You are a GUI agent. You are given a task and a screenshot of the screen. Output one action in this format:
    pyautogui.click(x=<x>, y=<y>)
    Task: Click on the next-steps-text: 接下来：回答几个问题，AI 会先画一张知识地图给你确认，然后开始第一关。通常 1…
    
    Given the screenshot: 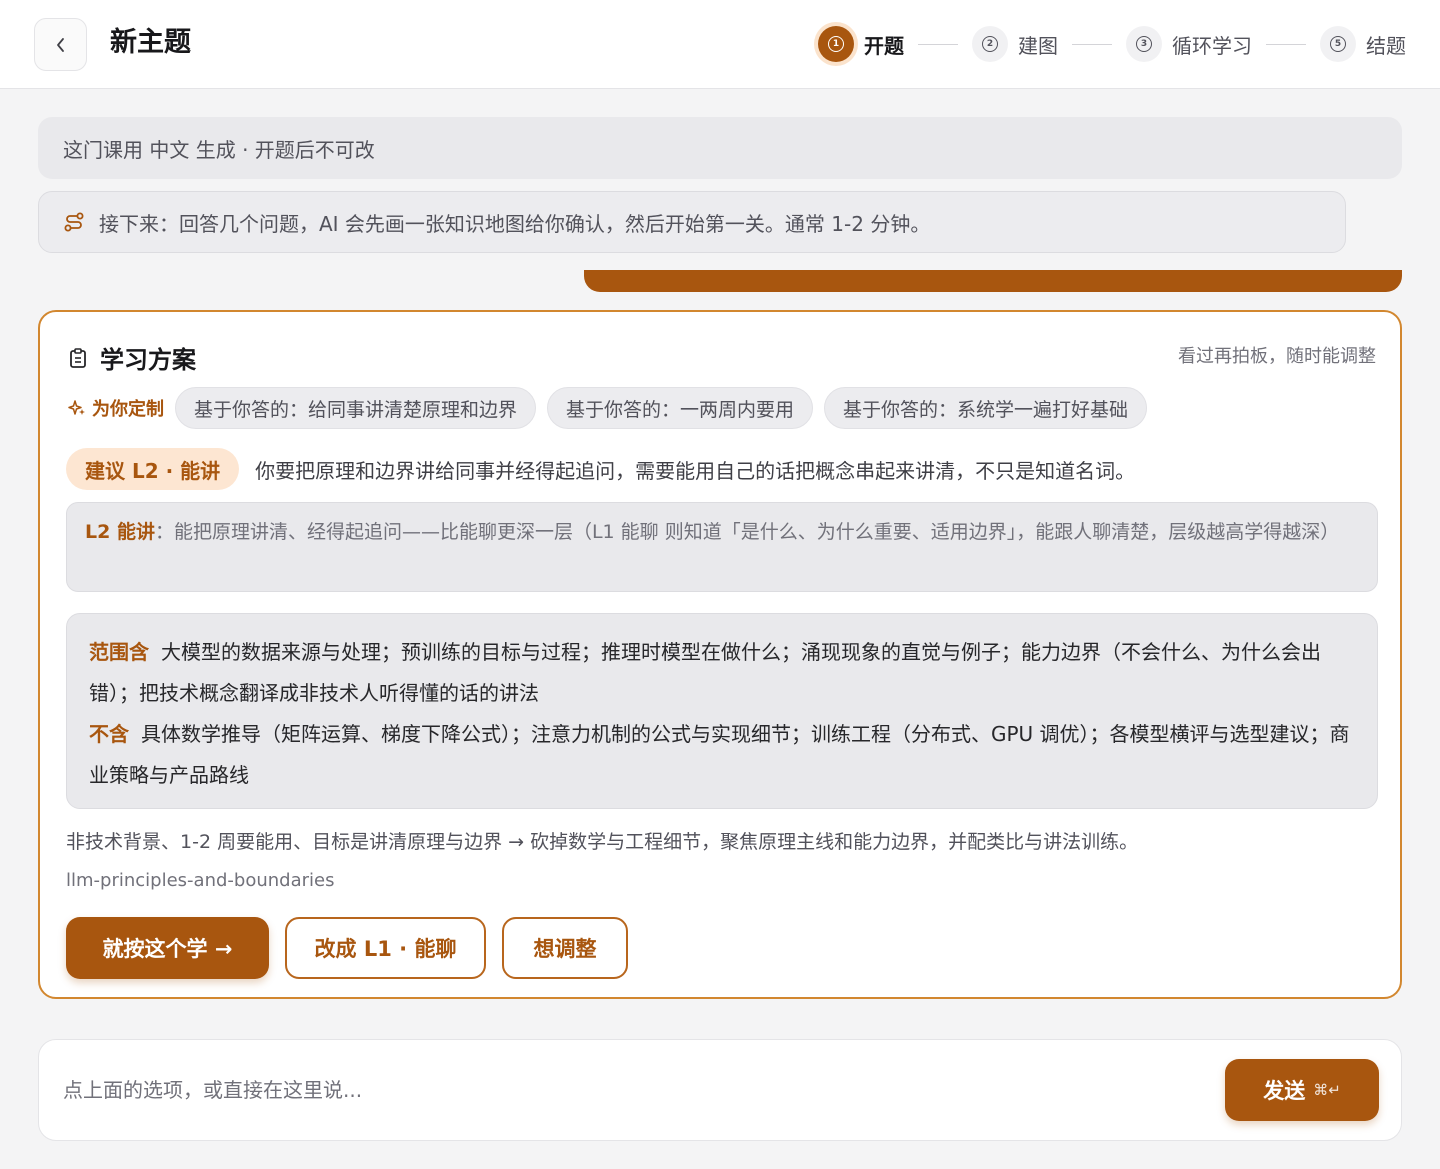 What is the action you would take?
    pyautogui.click(x=515, y=223)
    